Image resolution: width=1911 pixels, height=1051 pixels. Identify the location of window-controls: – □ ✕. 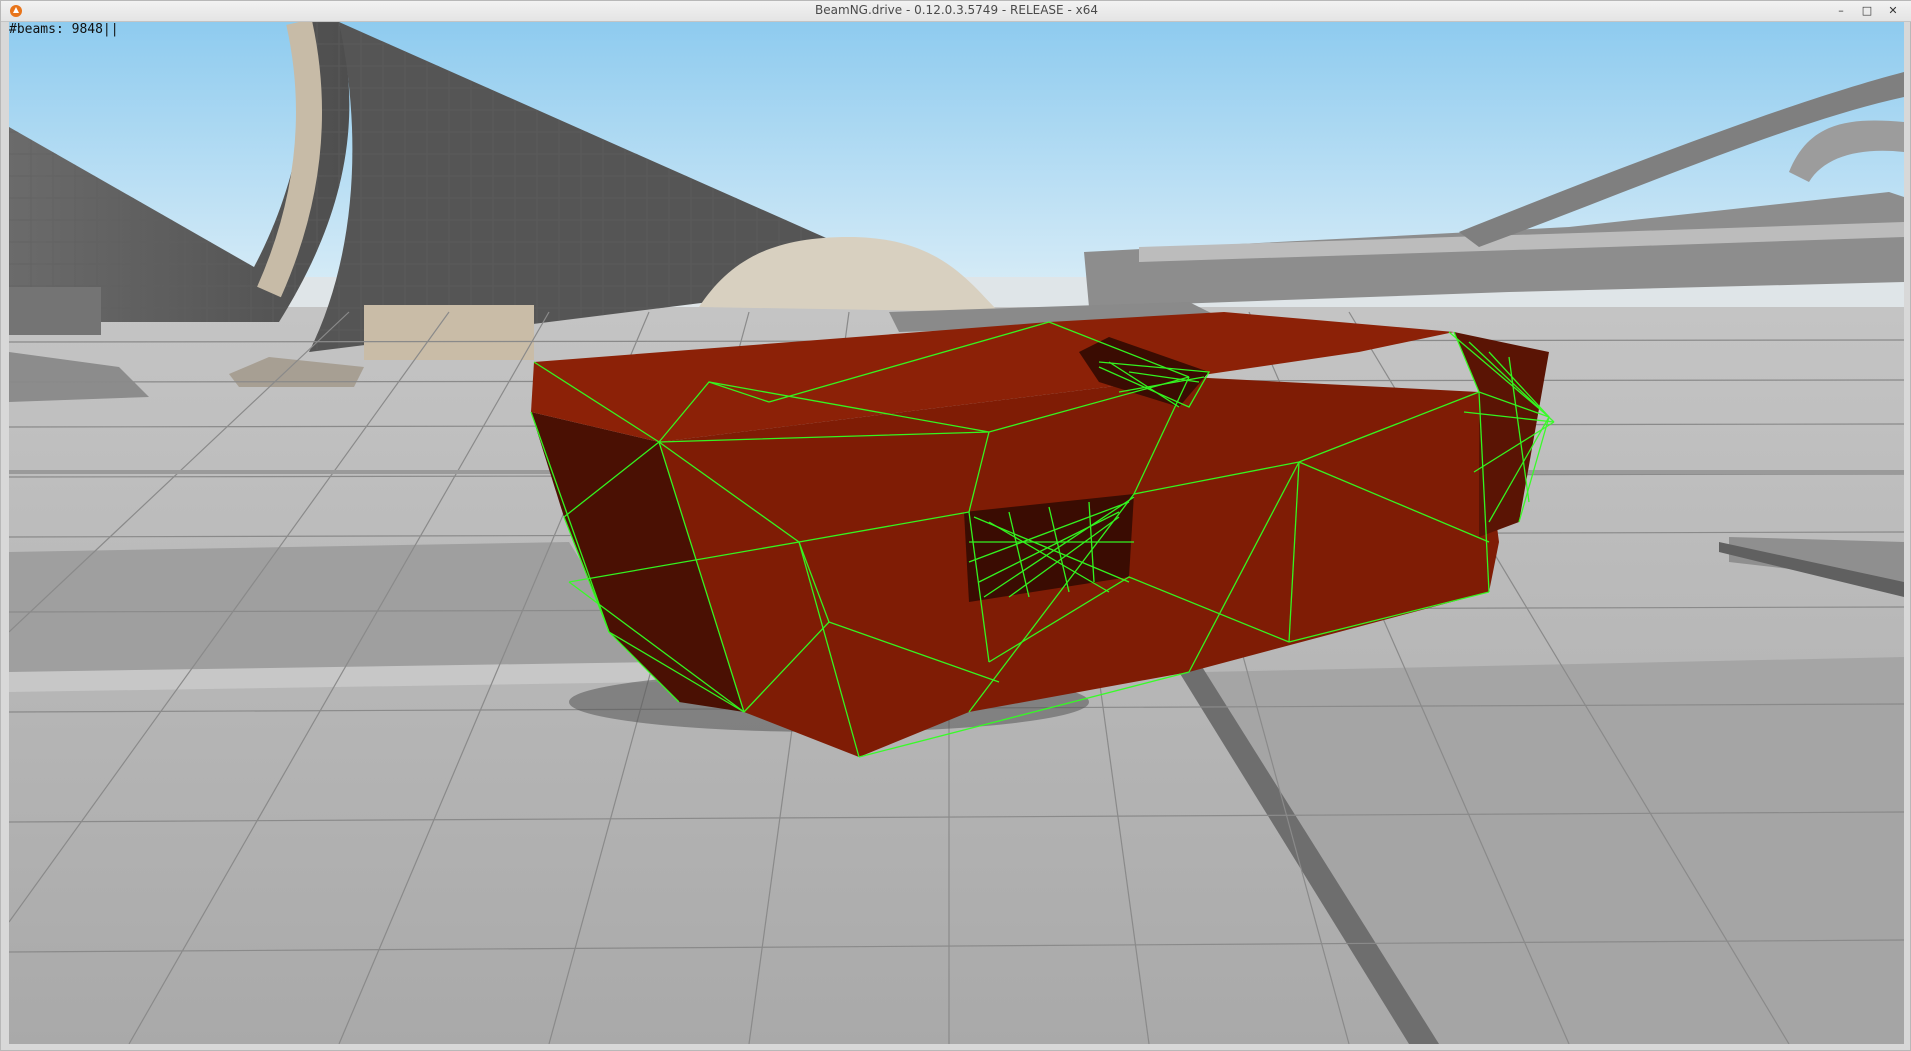
(1867, 11).